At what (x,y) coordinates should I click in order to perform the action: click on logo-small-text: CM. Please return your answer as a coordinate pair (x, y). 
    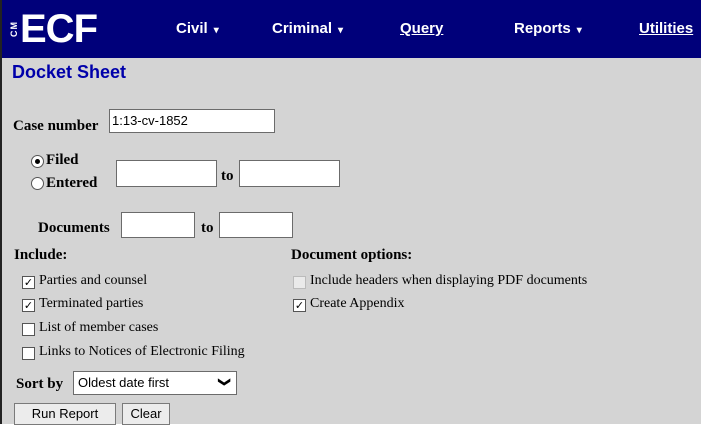
    Looking at the image, I should click on (14, 29).